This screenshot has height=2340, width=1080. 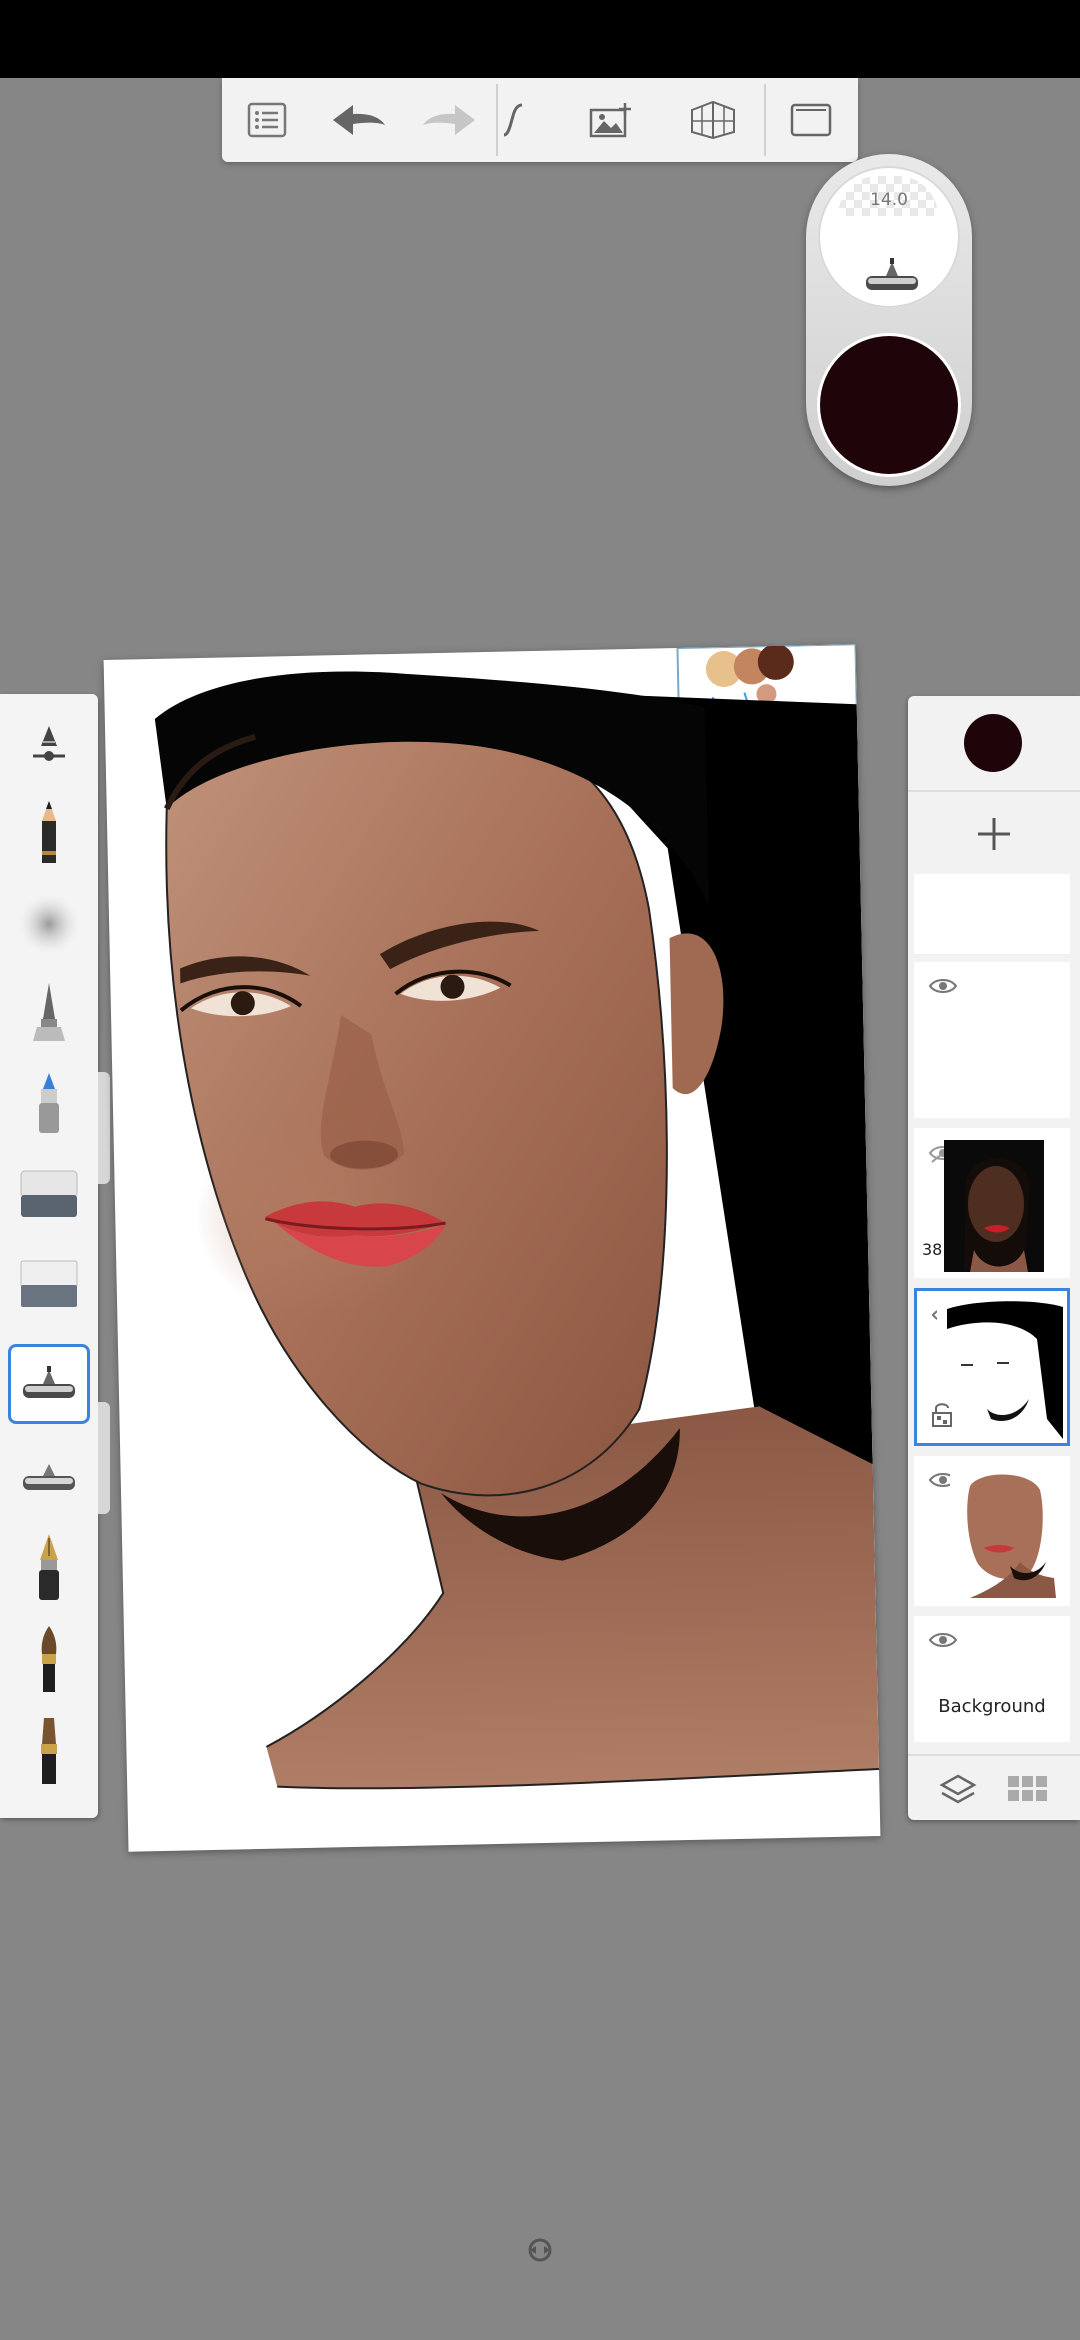 What do you see at coordinates (513, 120) in the screenshot?
I see `stroke-curve-icon` at bounding box center [513, 120].